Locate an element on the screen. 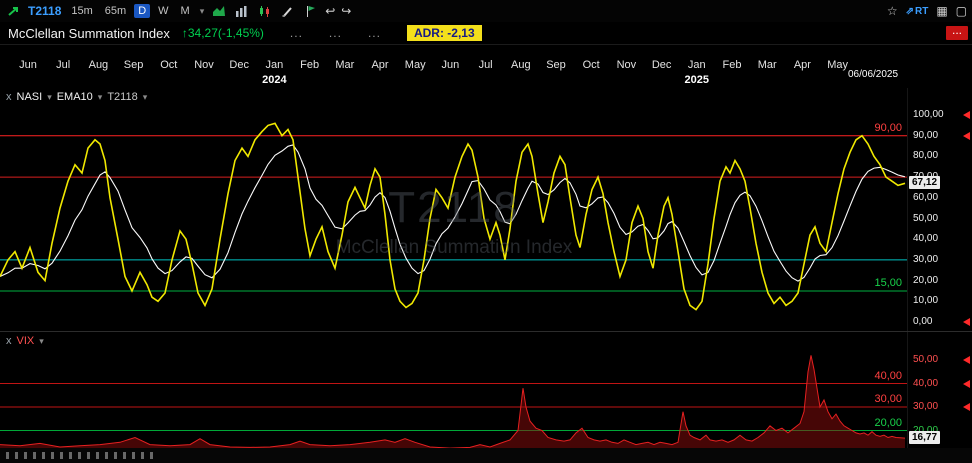 The image size is (972, 463). year-label: 2025 is located at coordinates (697, 80).